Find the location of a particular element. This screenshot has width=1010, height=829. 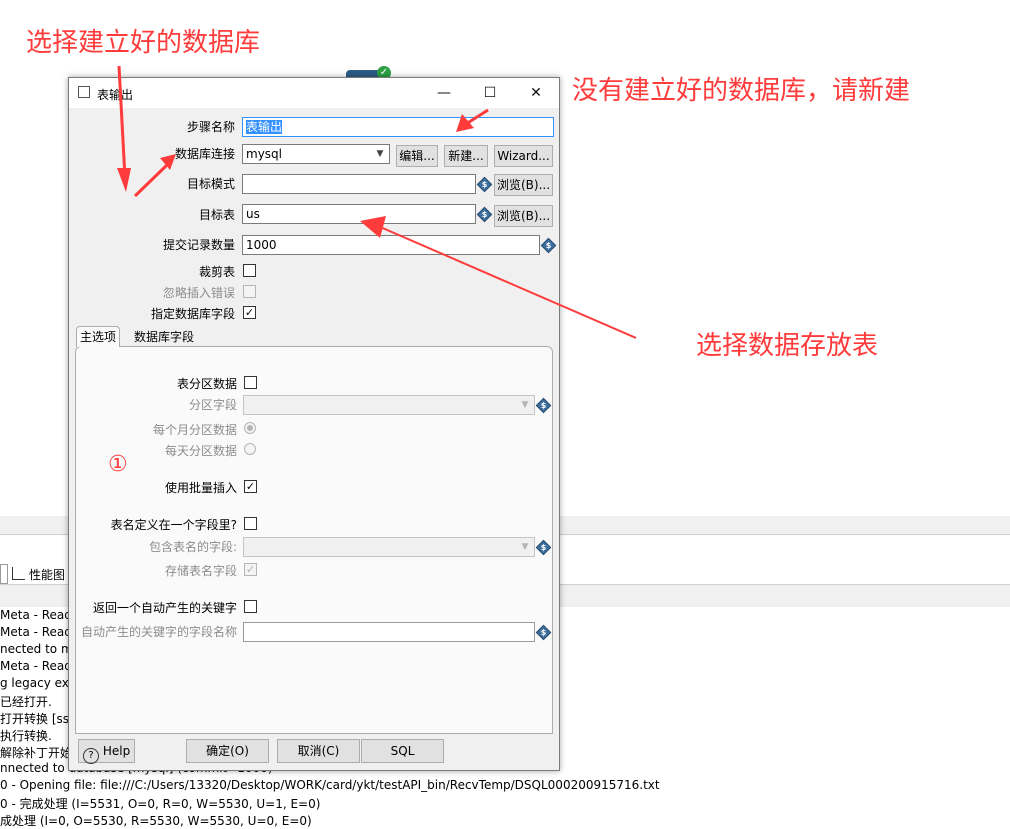

arrow-to-db-icon is located at coordinates (151, 180).